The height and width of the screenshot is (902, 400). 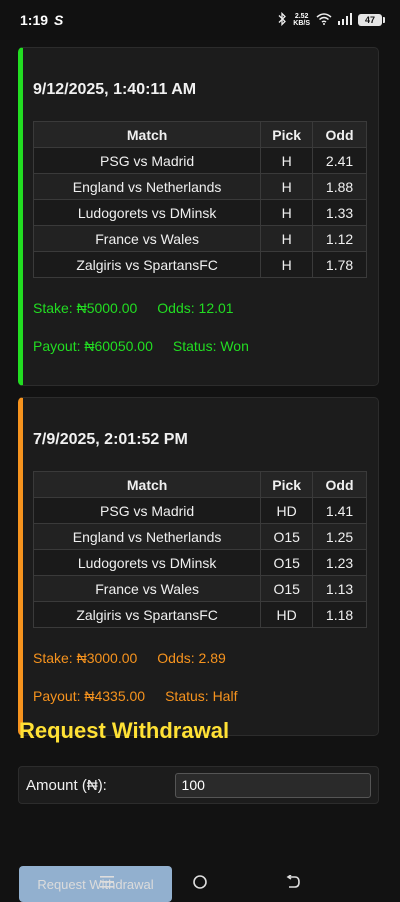 I want to click on odd-cell: 2.41, so click(x=339, y=160).